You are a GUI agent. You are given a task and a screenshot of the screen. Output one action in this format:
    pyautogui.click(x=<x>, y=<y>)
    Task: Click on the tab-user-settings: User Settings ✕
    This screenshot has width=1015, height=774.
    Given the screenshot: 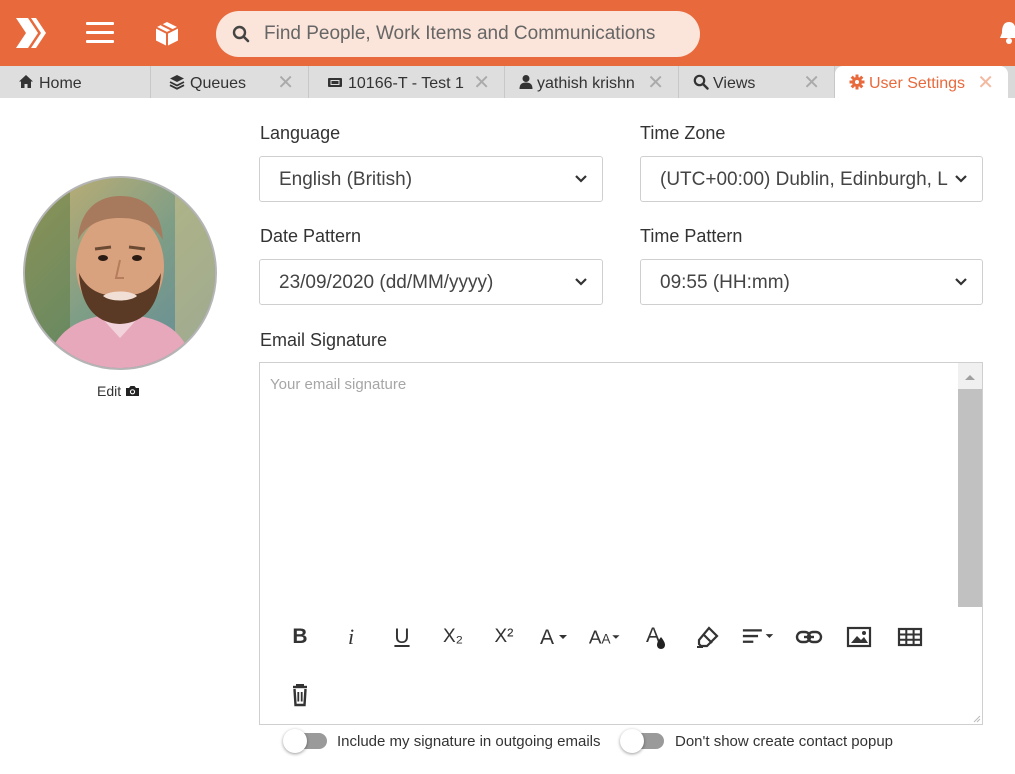 What is the action you would take?
    pyautogui.click(x=921, y=82)
    